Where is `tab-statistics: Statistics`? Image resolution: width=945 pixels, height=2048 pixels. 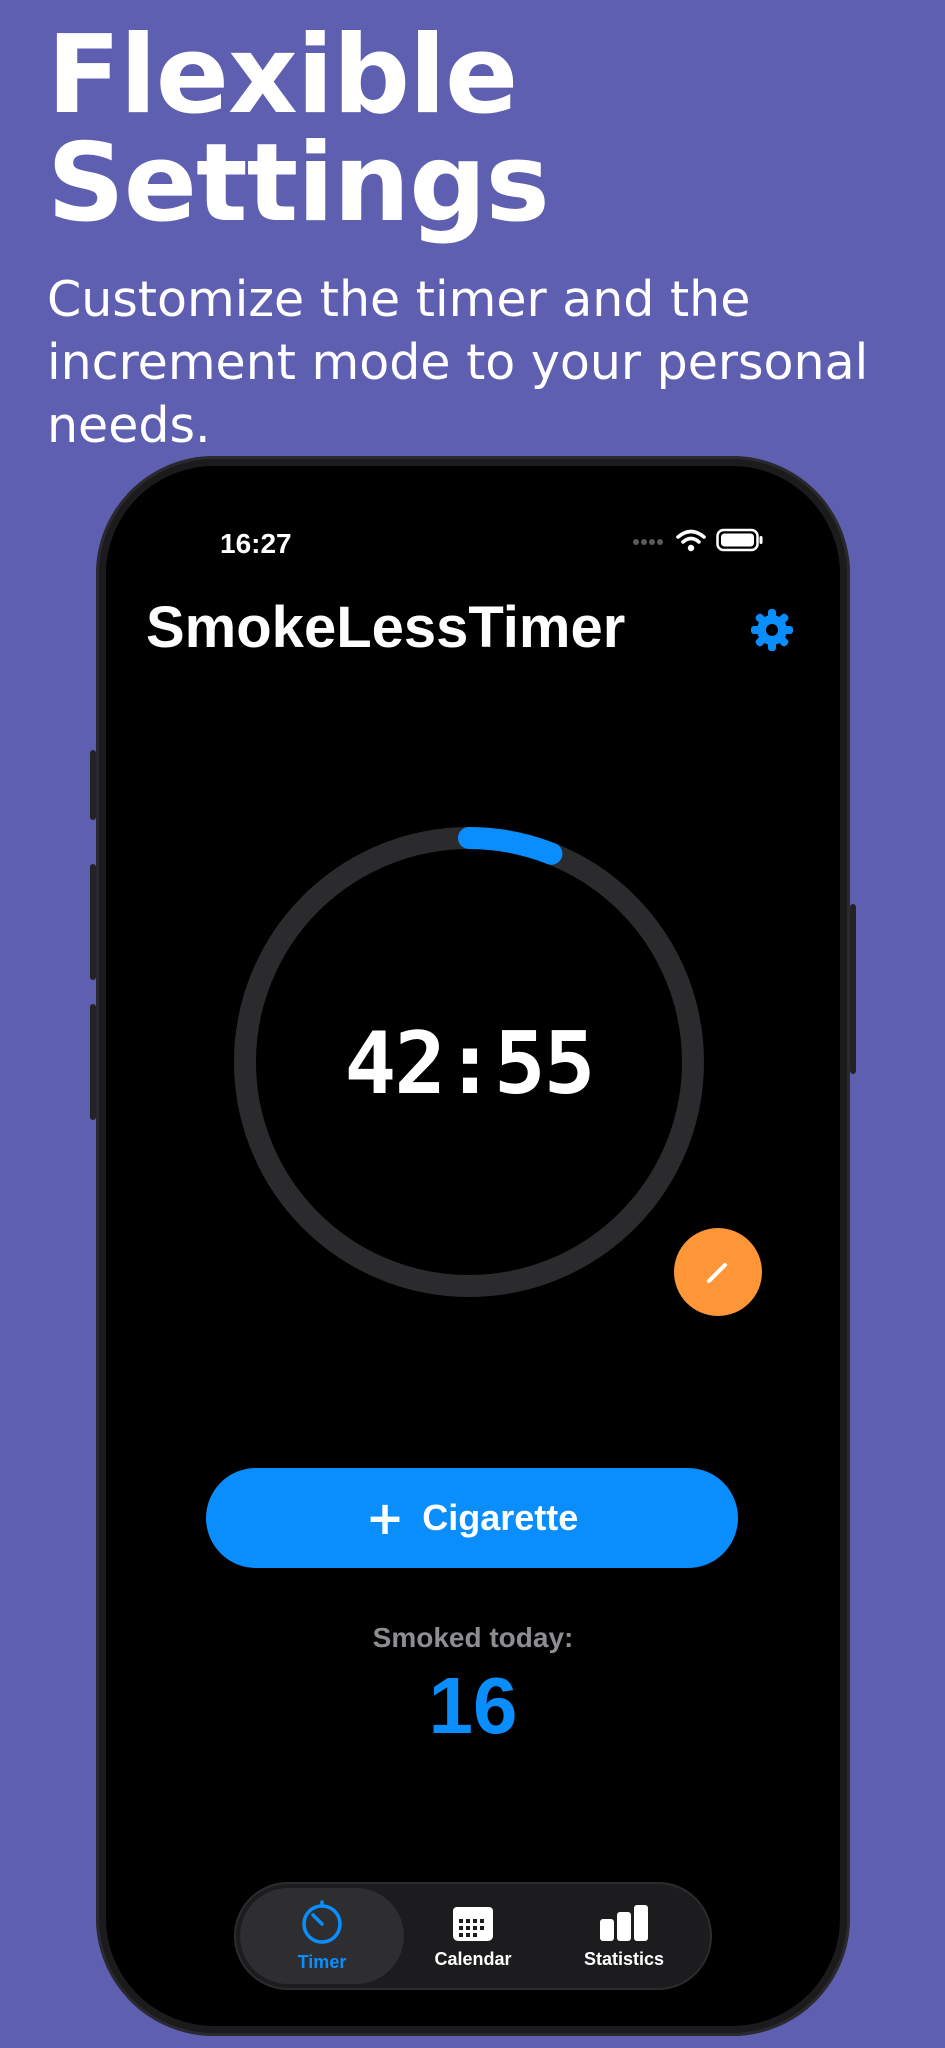 tab-statistics: Statistics is located at coordinates (624, 1936).